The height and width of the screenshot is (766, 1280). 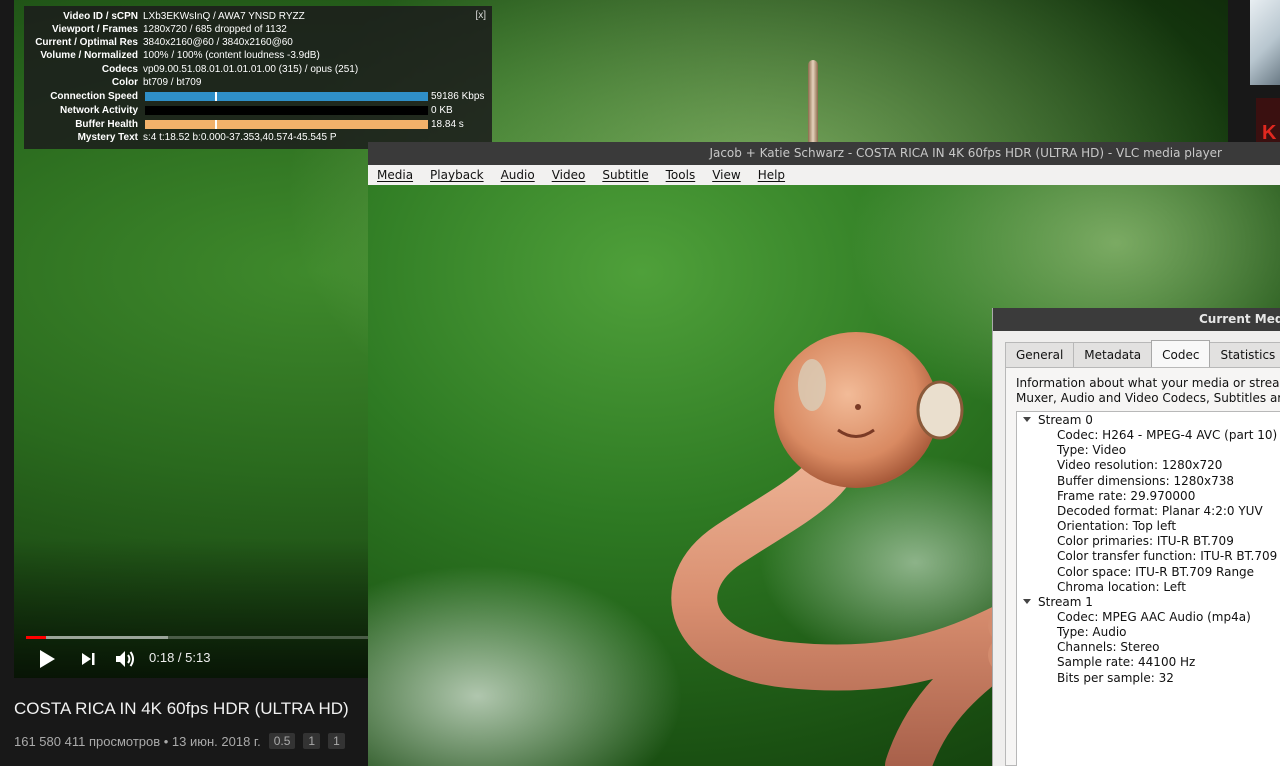 I want to click on next-button, so click(x=88, y=659).